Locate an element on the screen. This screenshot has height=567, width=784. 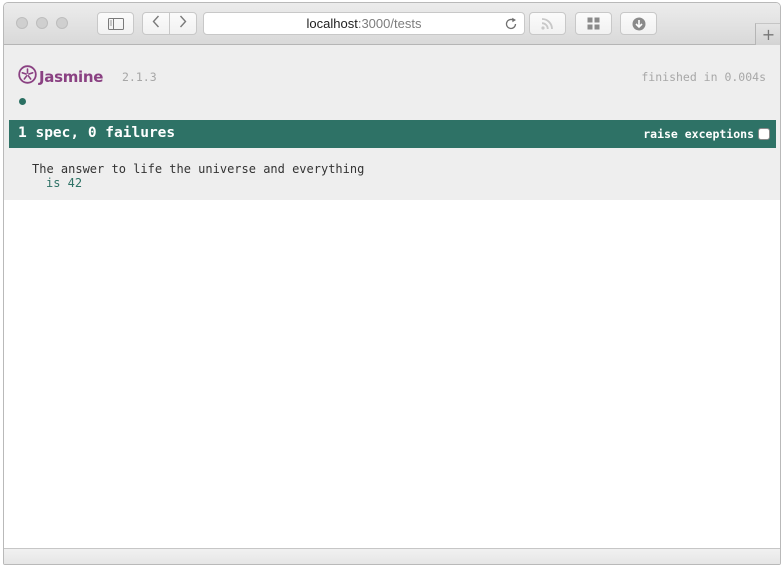
sidebar-icon is located at coordinates (115, 23).